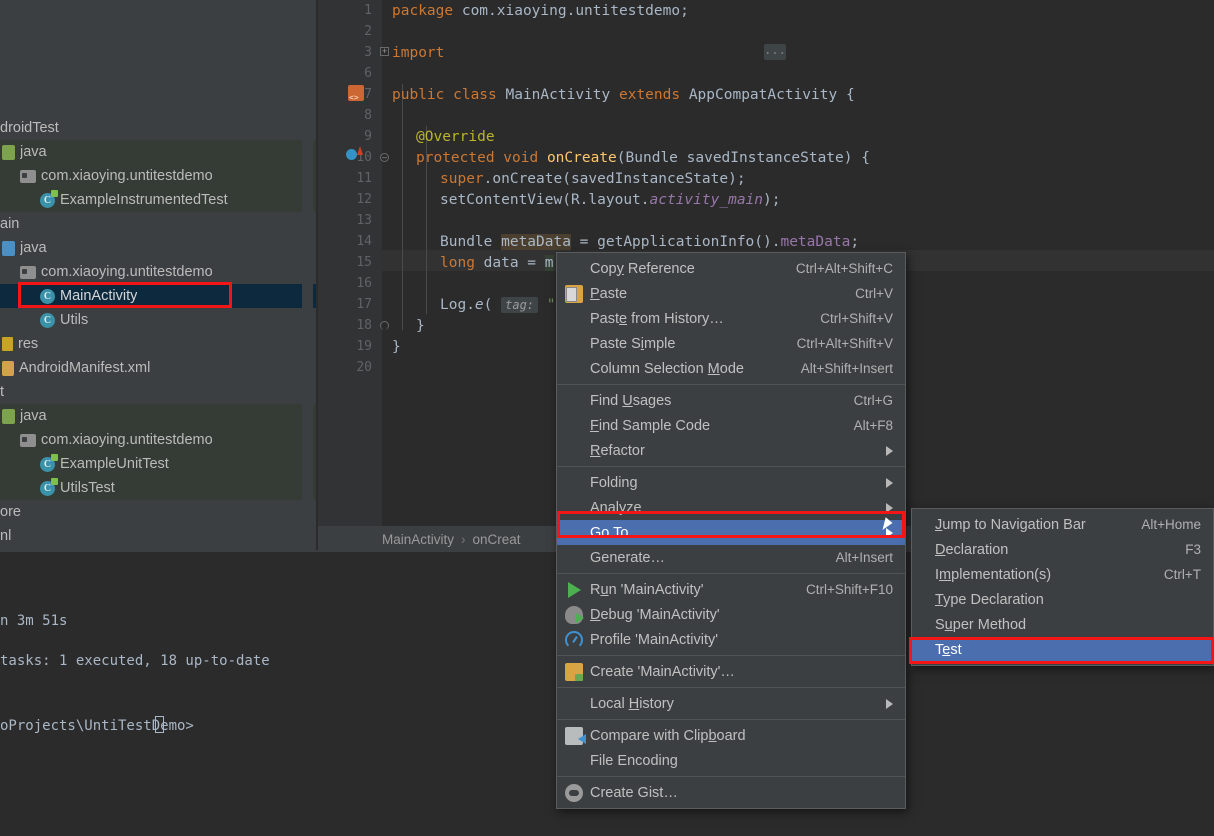  Describe the element at coordinates (1062, 574) in the screenshot. I see `menu-item-implementation-s: Implementation(s) Ctrl+T` at that location.